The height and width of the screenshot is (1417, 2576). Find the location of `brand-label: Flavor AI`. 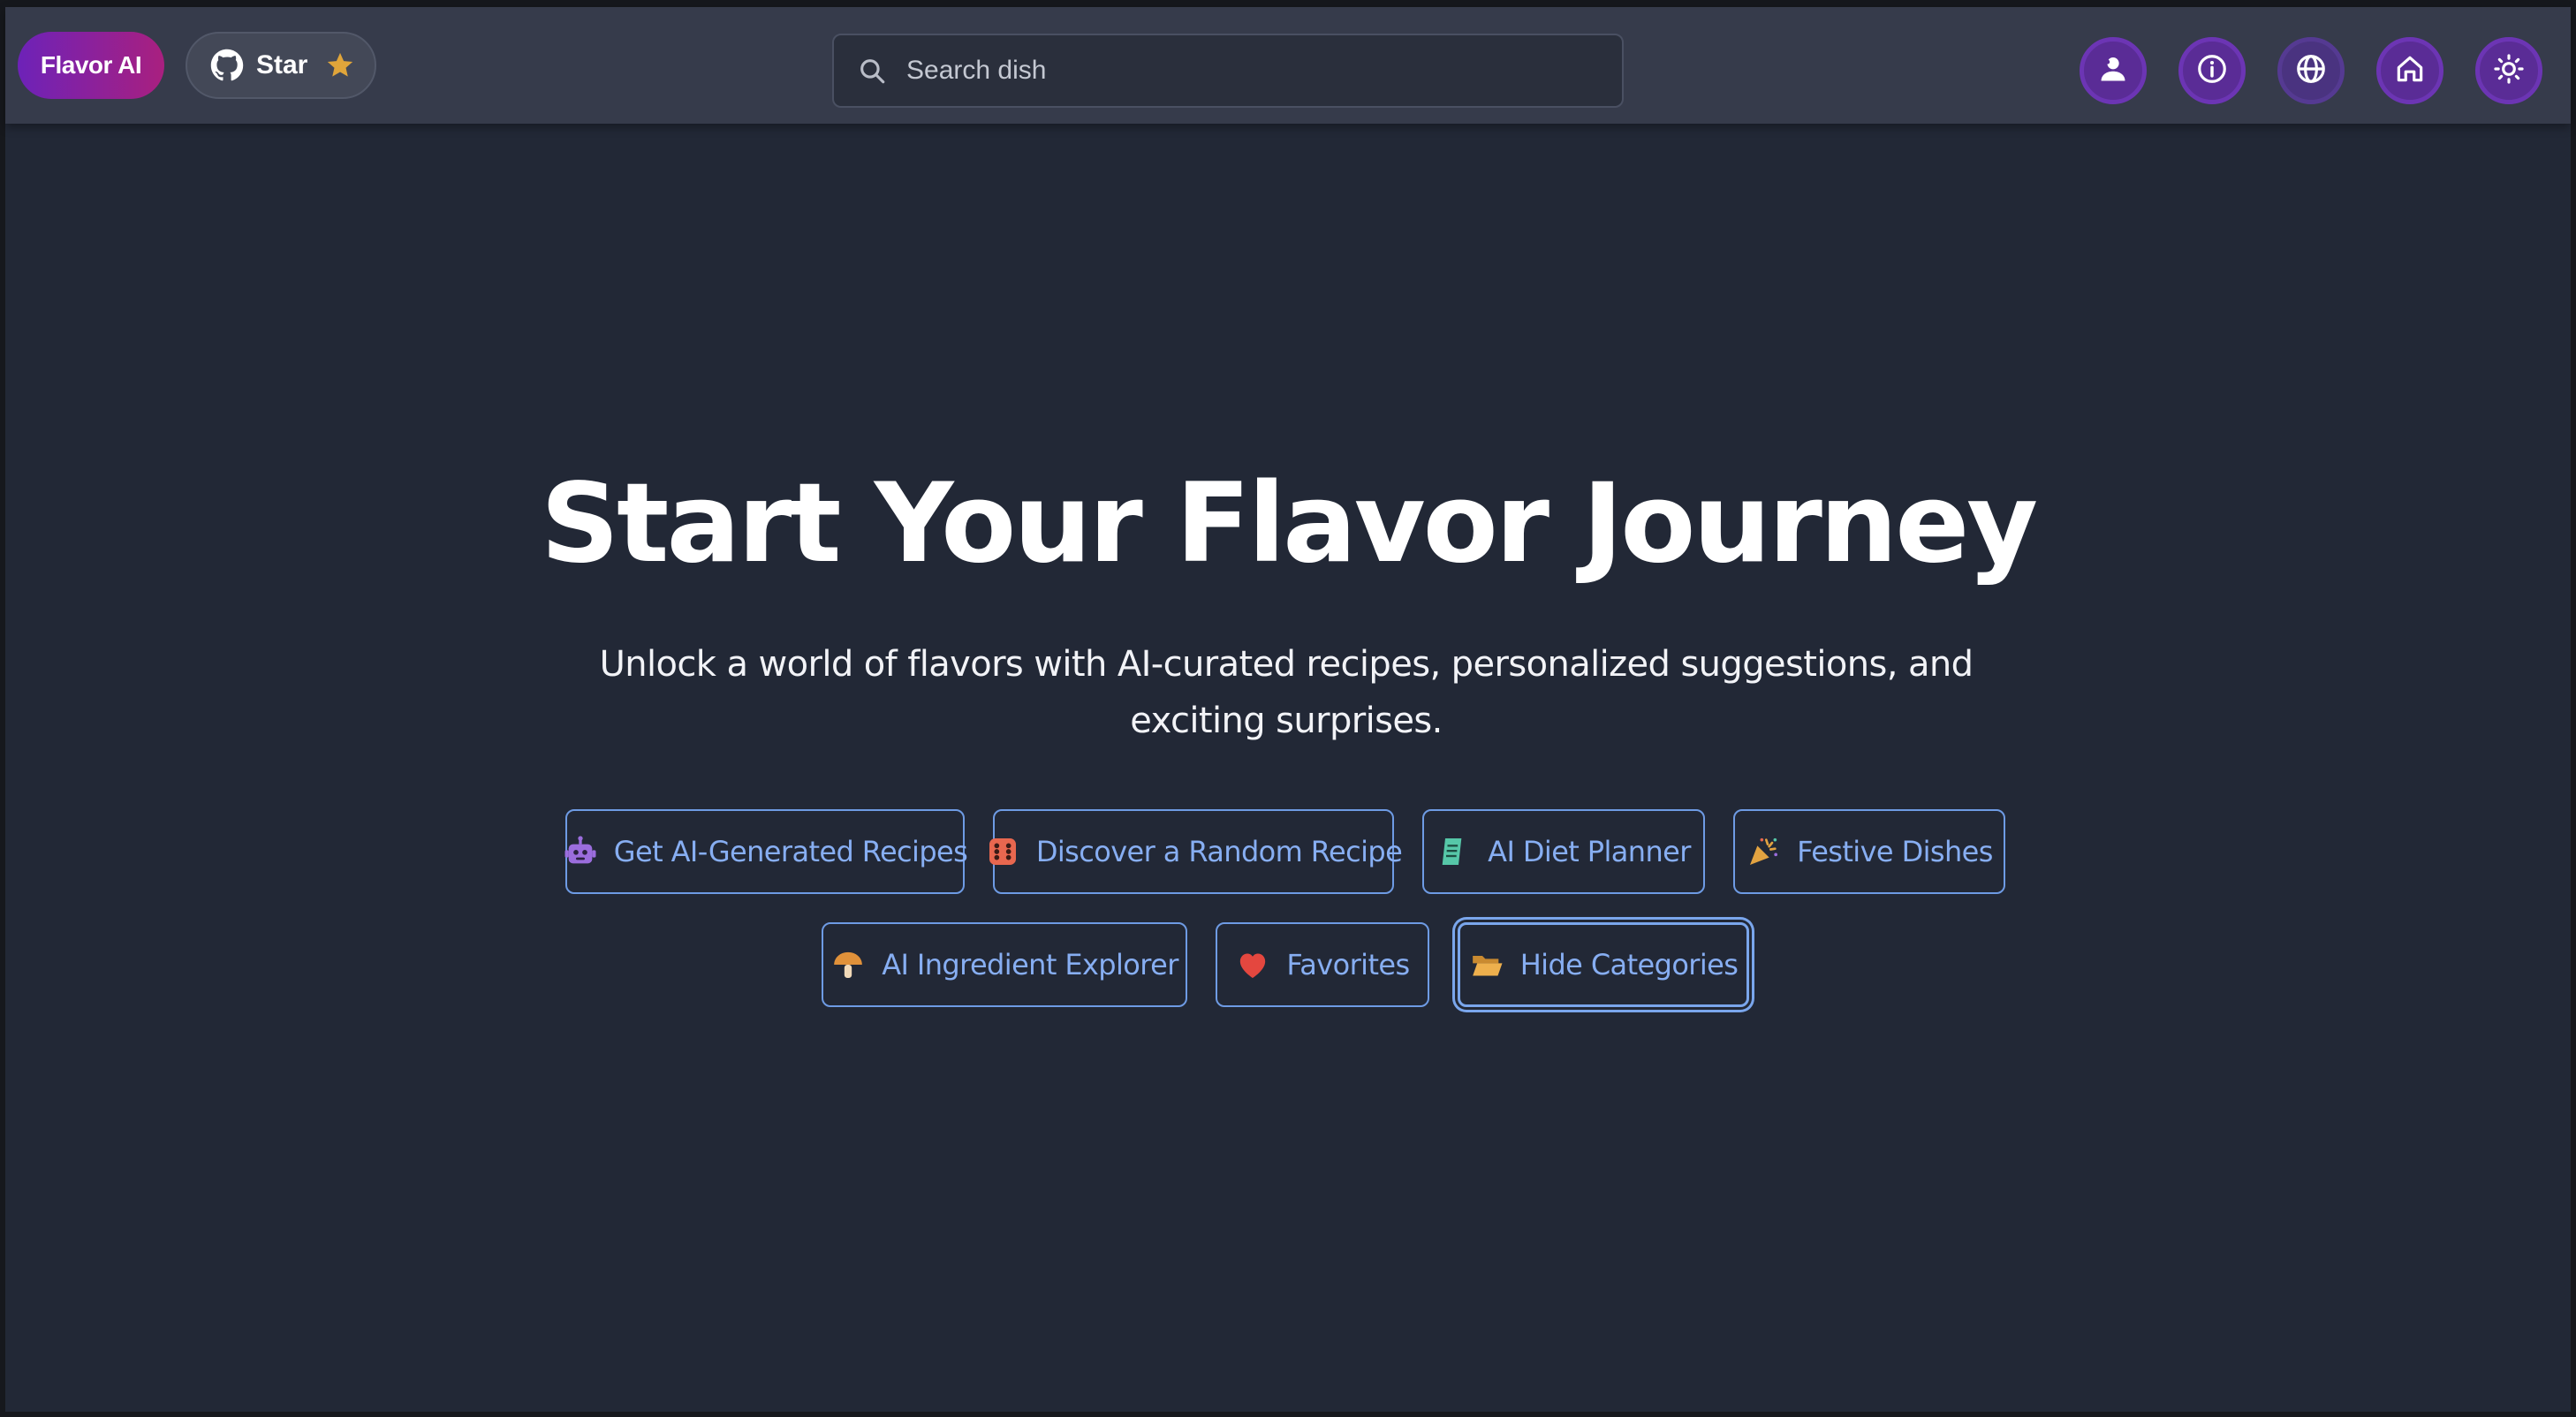

brand-label: Flavor AI is located at coordinates (91, 65).